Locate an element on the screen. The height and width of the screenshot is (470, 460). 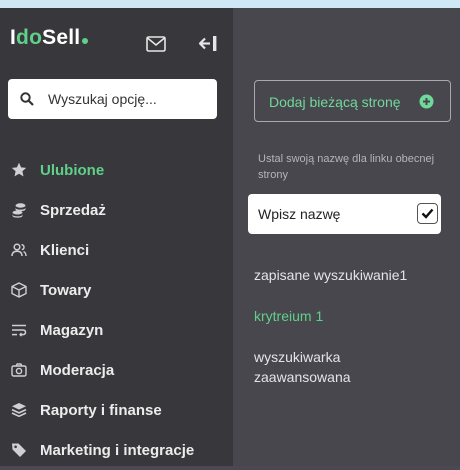
camera-icon is located at coordinates (19, 370).